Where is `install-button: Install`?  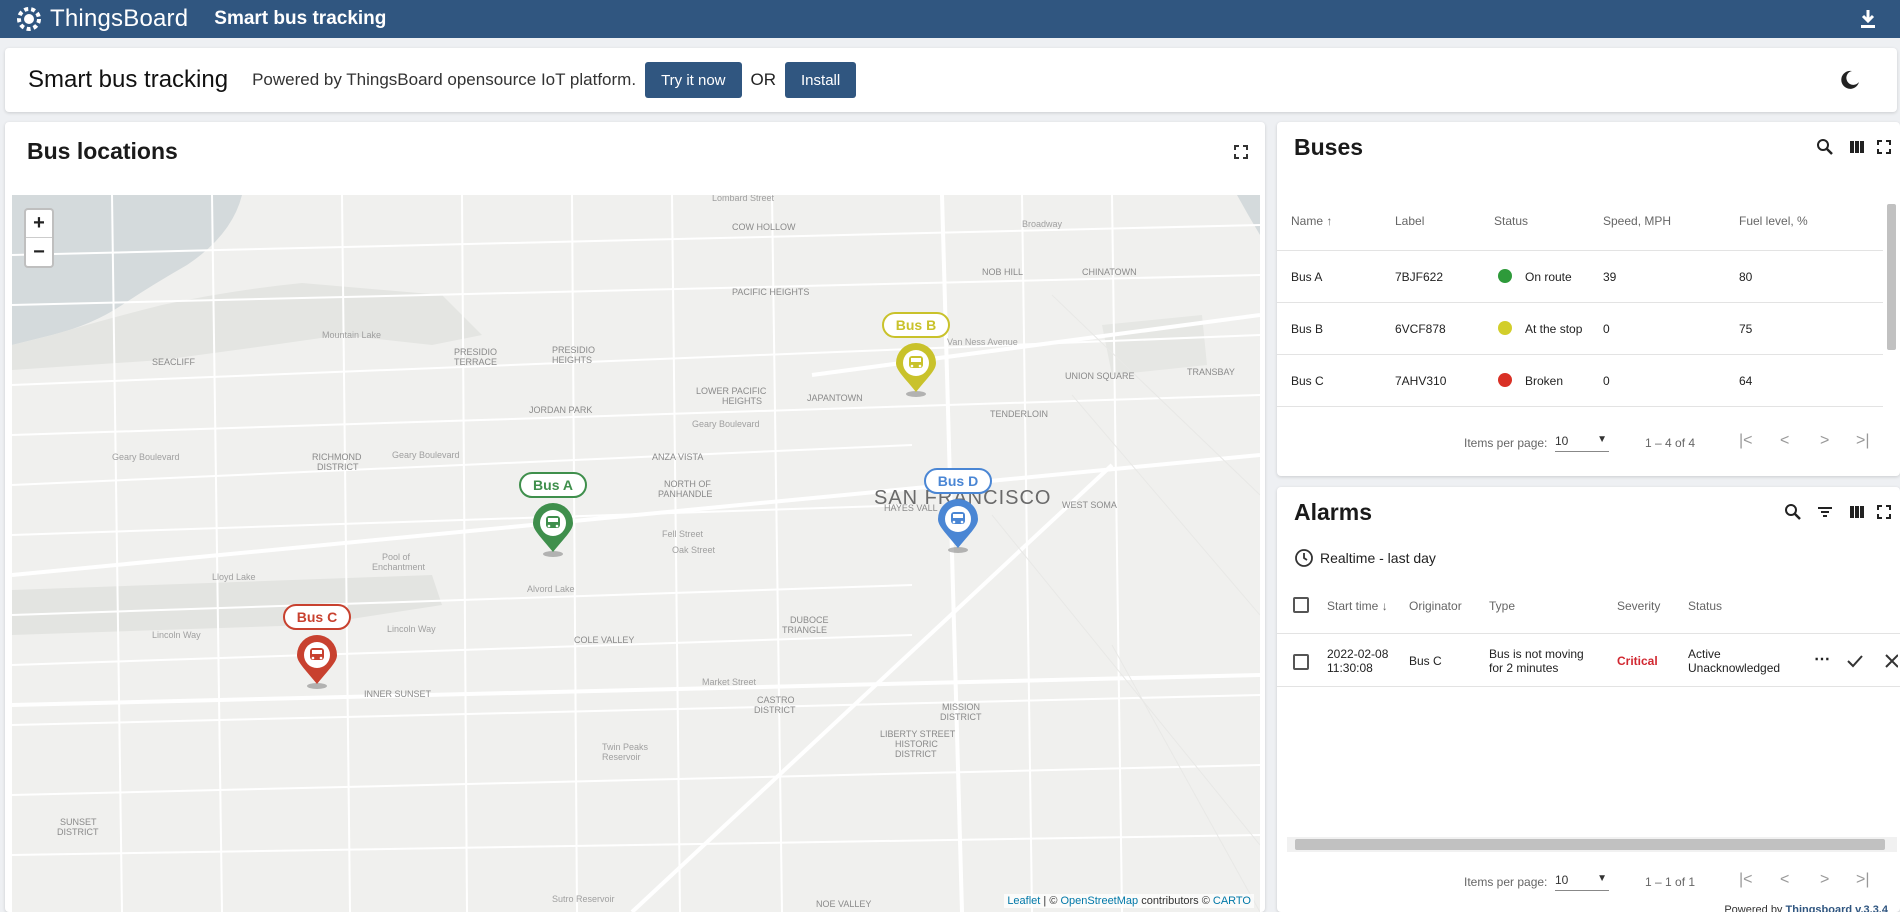 install-button: Install is located at coordinates (821, 80).